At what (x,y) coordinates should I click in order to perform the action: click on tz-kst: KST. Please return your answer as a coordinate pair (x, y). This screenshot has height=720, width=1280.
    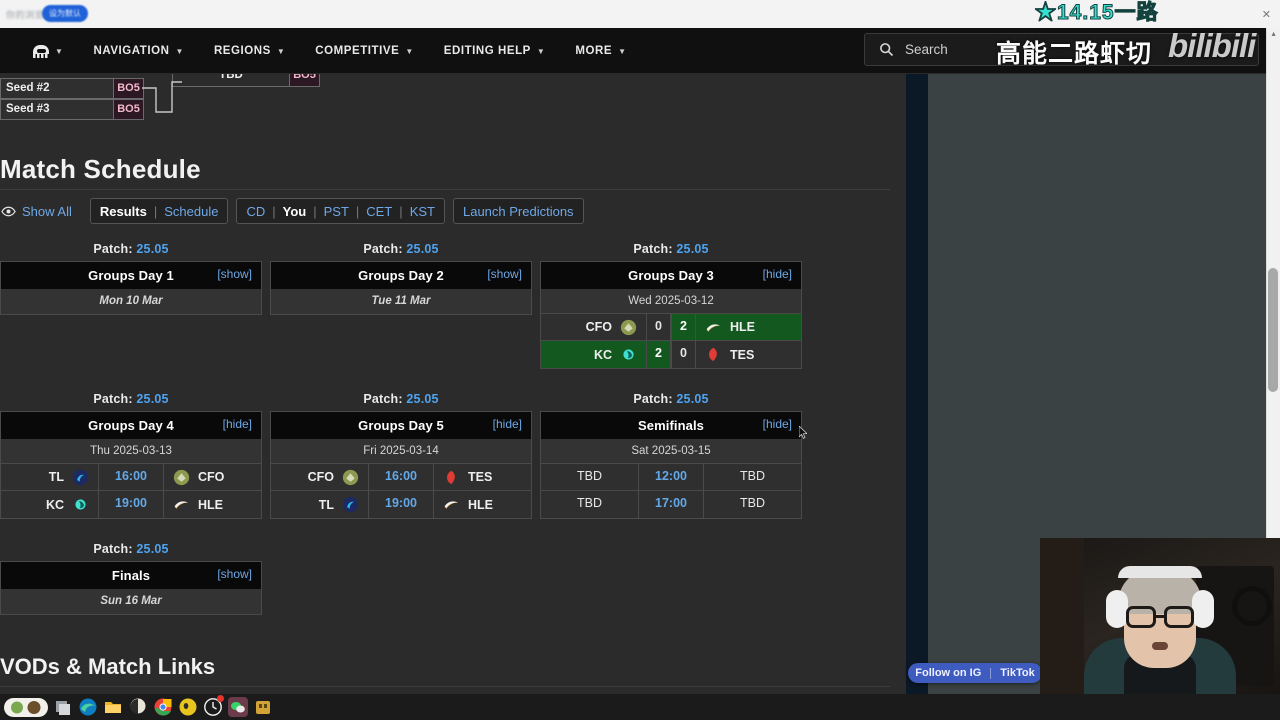
    Looking at the image, I should click on (422, 211).